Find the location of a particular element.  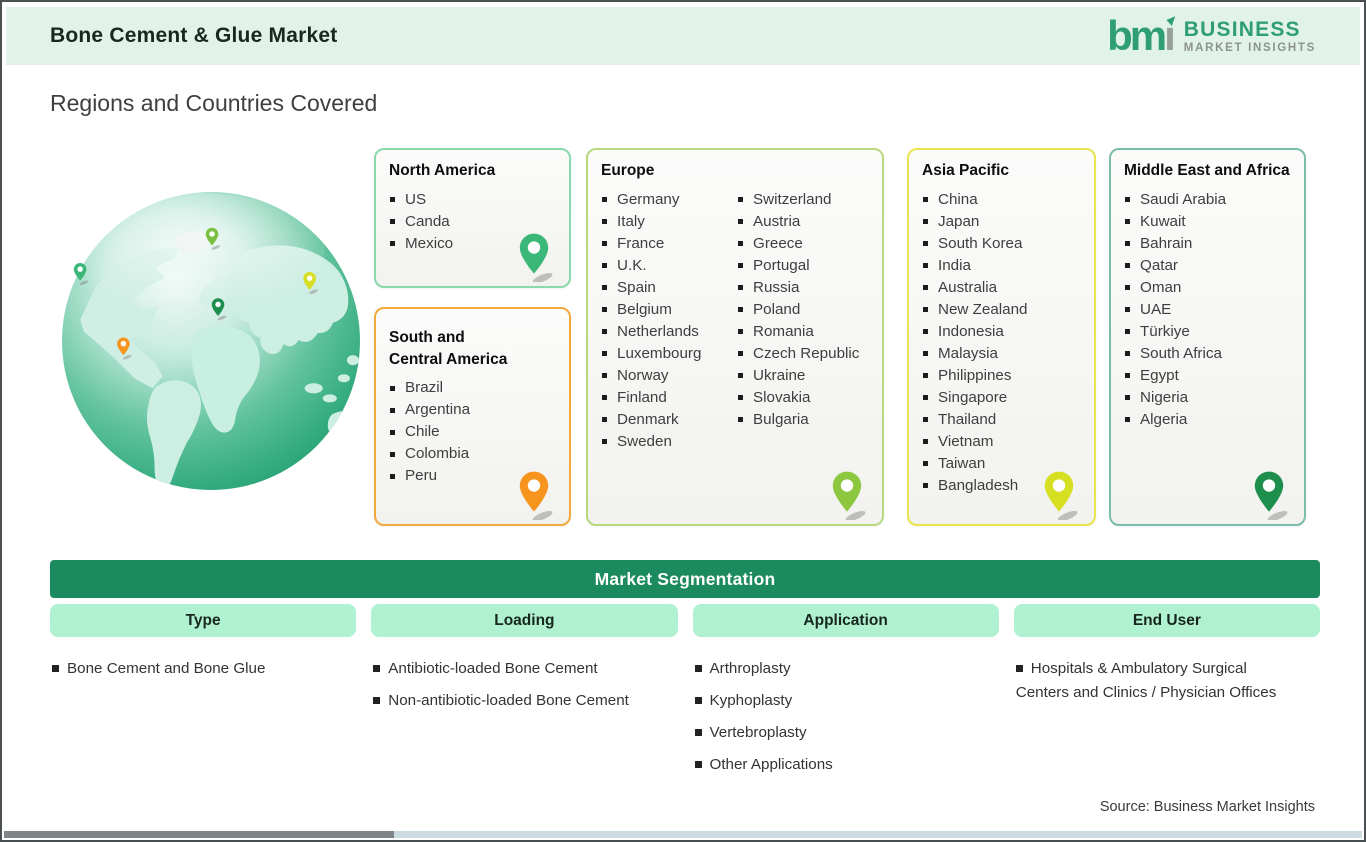

country-item: Chile is located at coordinates (472, 432).